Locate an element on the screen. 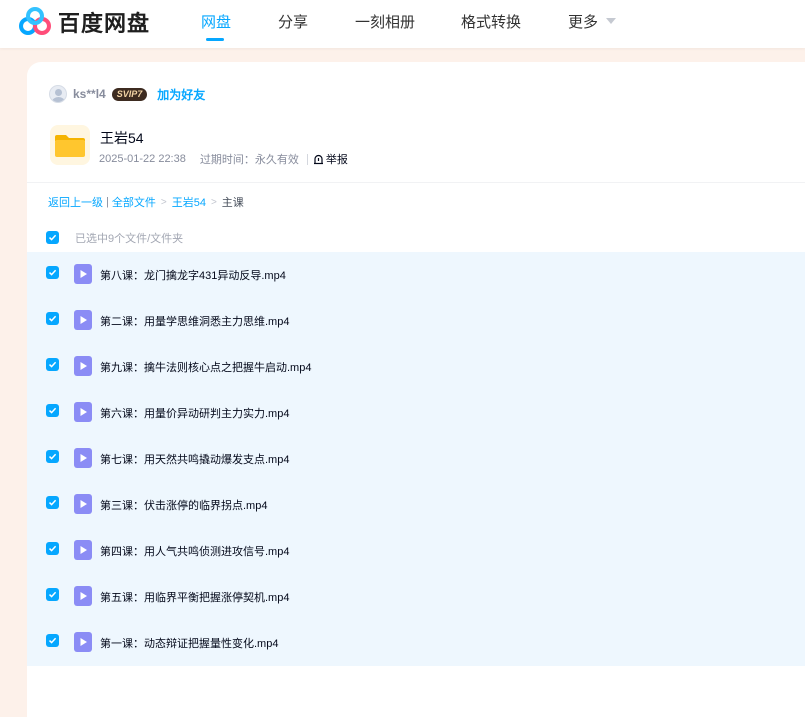 Image resolution: width=805 pixels, height=717 pixels. file-row: 第三课：伏击涨停的临界拐点.mp4 is located at coordinates (416, 505).